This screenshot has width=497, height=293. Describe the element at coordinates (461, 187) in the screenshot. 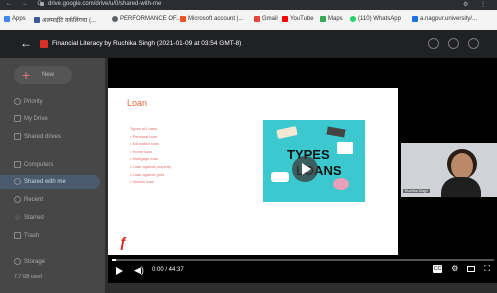

I see `presenter-body` at that location.